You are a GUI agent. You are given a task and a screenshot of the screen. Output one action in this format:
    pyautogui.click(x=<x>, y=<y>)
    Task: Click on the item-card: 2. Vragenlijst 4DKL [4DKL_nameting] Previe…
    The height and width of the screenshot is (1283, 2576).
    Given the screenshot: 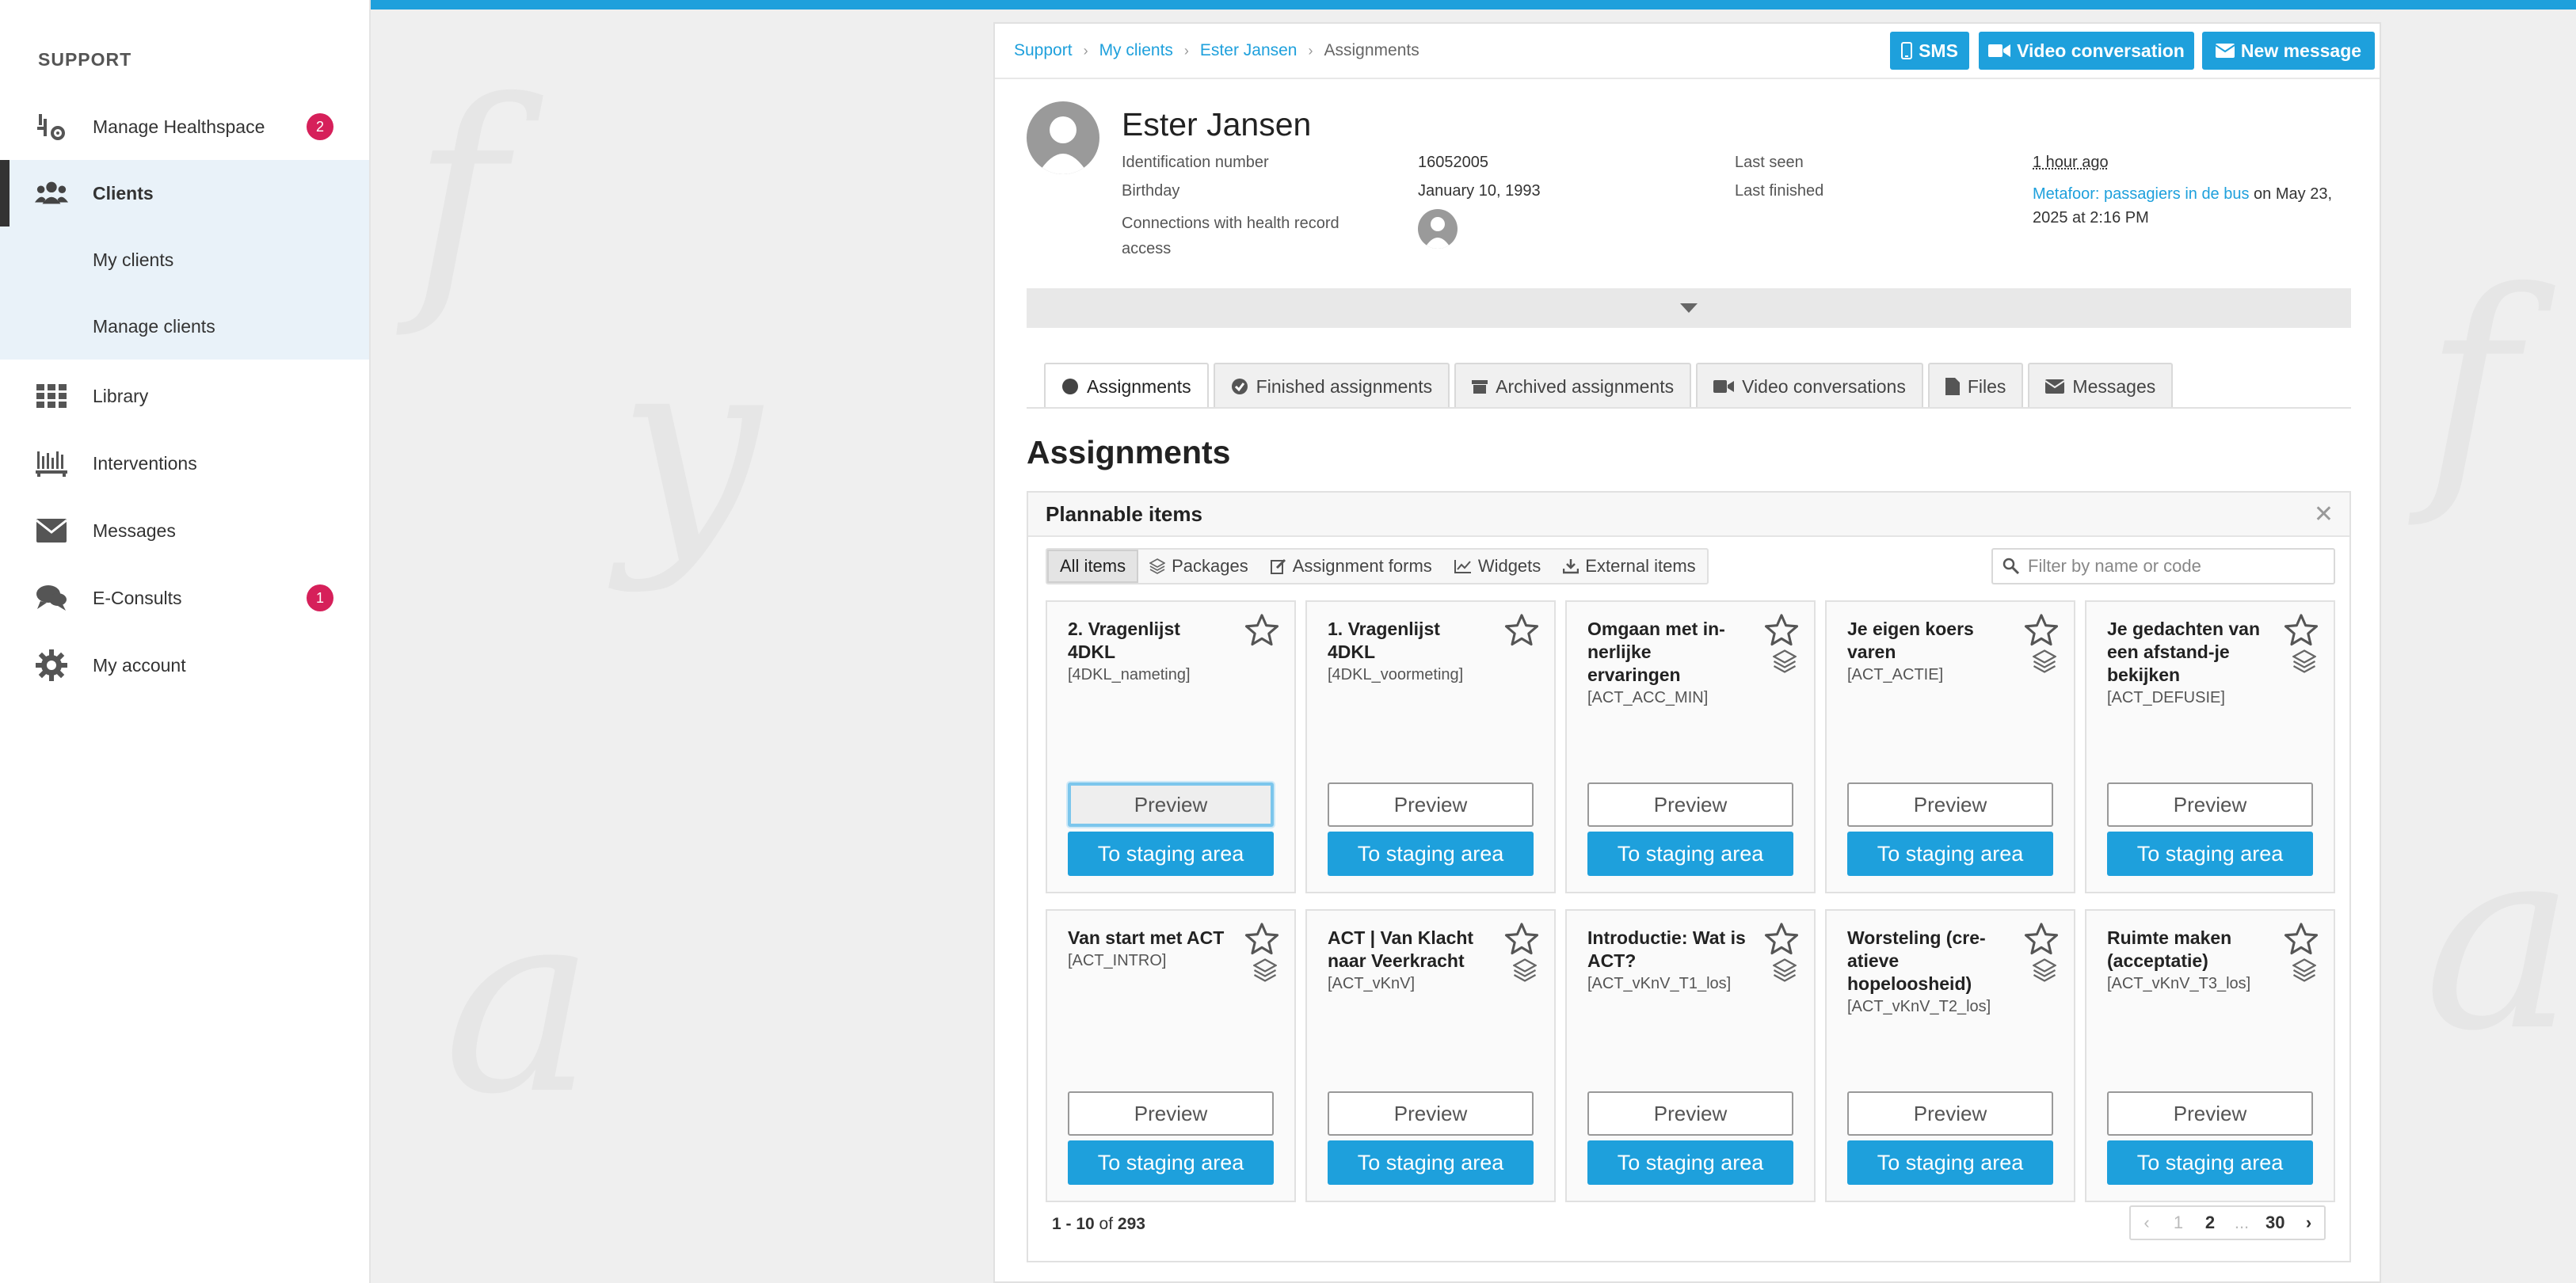 What is the action you would take?
    pyautogui.click(x=1171, y=746)
    